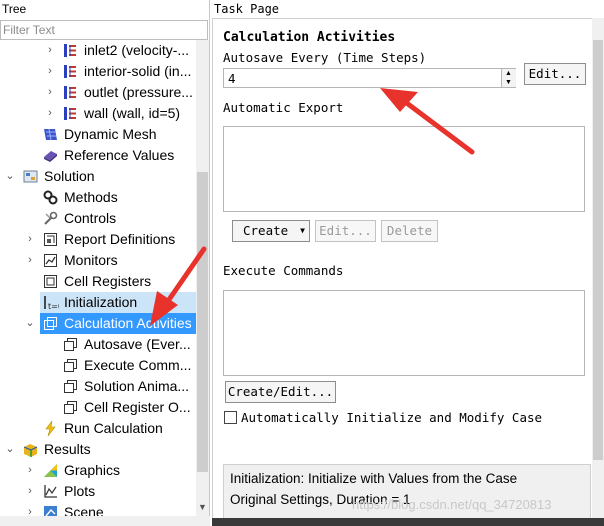  What do you see at coordinates (110, 134) in the screenshot?
I see `tree-item-label: Dynamic Mesh` at bounding box center [110, 134].